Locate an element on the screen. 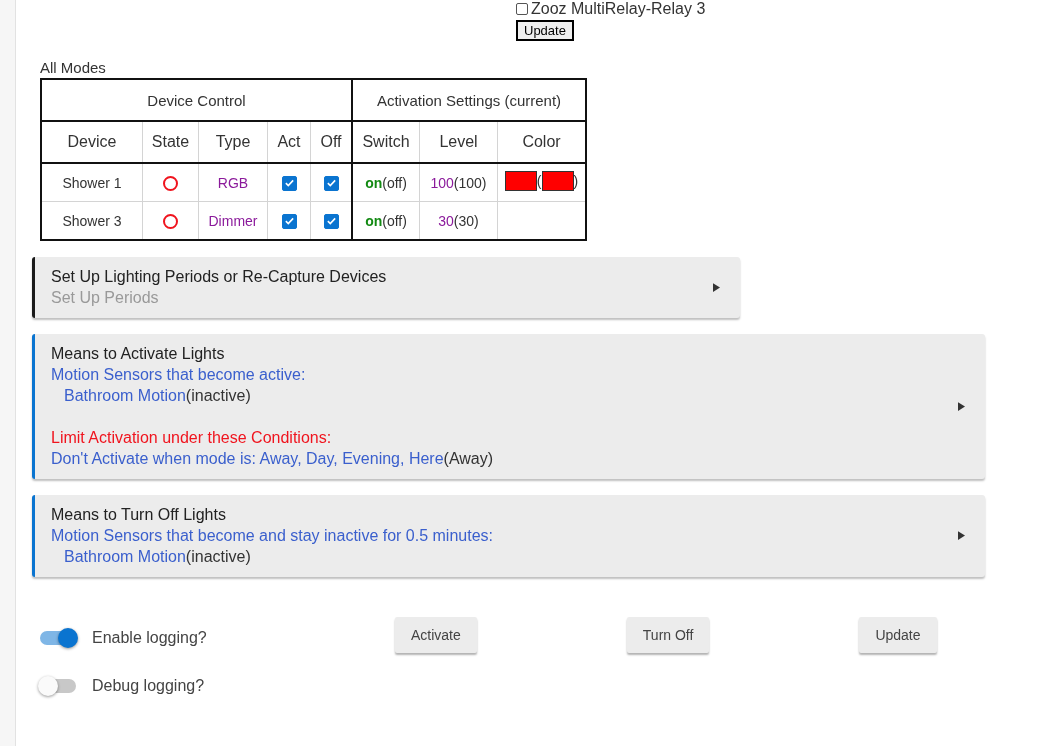  section-title: Means to Activate Lights is located at coordinates (138, 354).